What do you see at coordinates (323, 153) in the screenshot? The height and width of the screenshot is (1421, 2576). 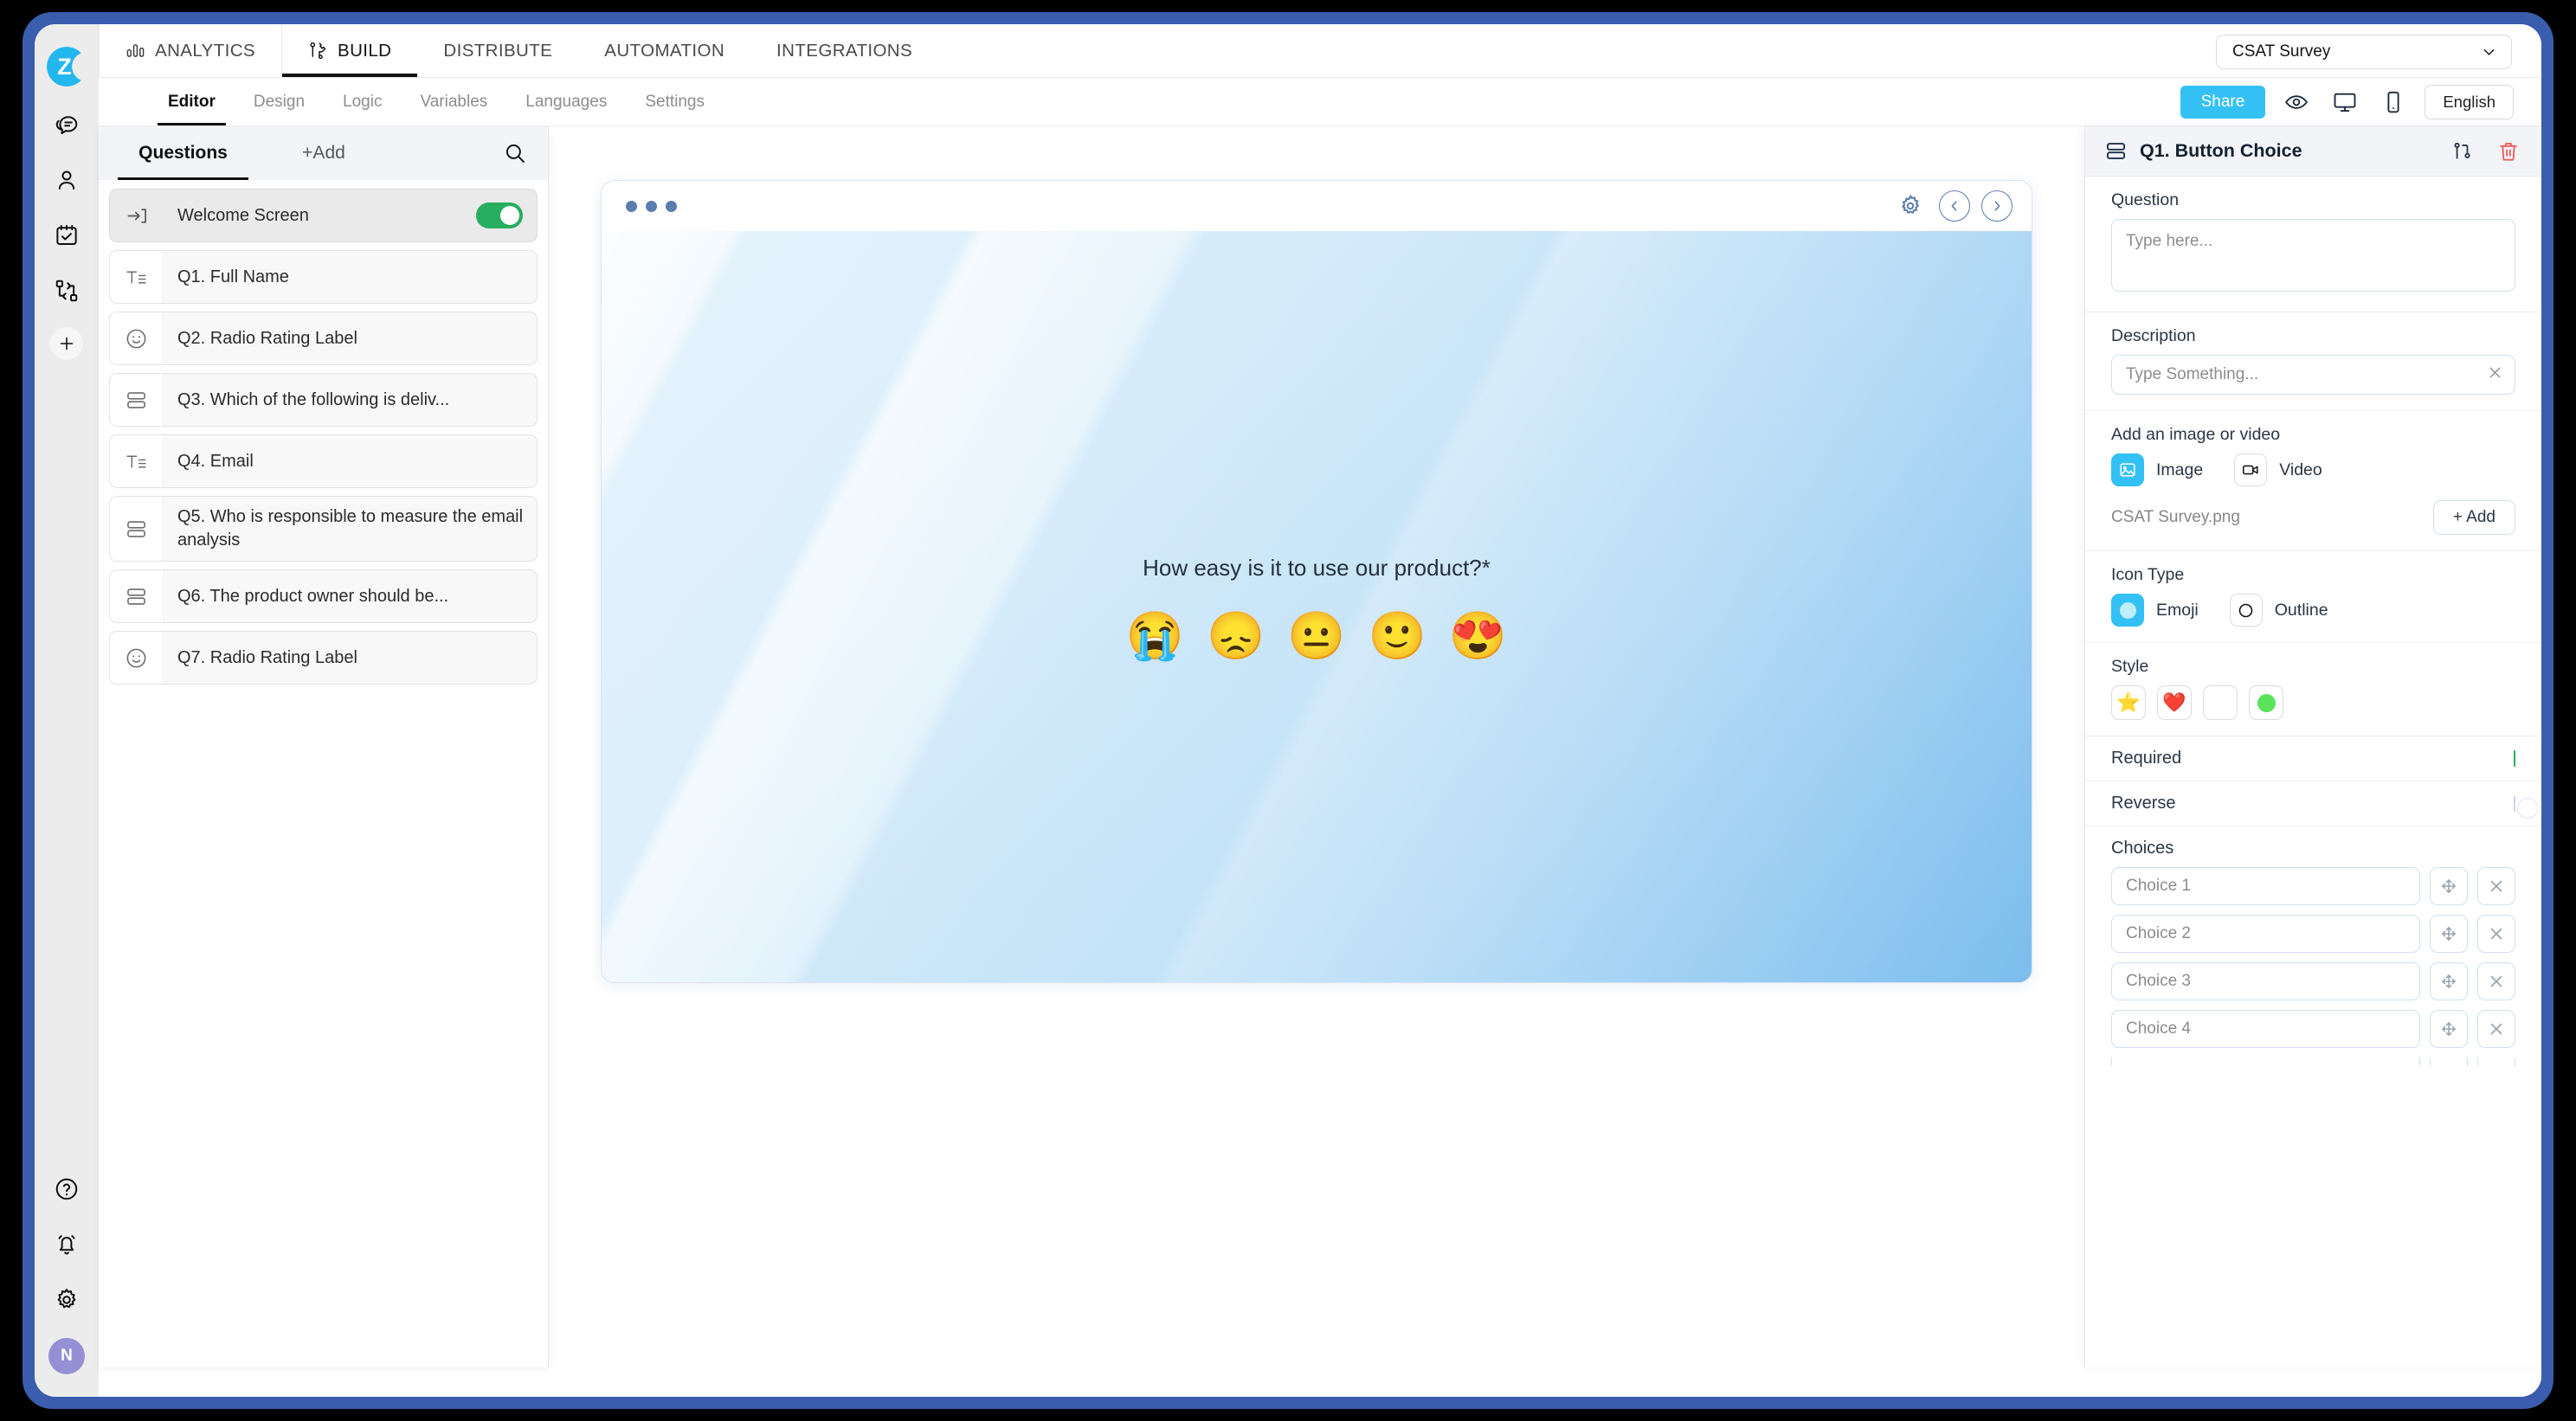 I see `tab-add-question: +Add` at bounding box center [323, 153].